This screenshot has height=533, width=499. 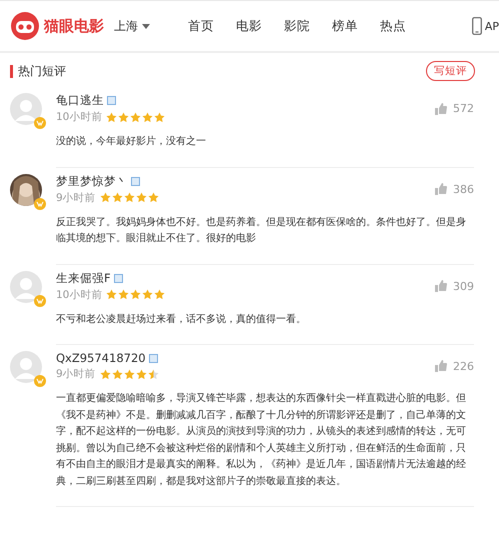 I want to click on section-title: 热门短评, so click(x=42, y=71).